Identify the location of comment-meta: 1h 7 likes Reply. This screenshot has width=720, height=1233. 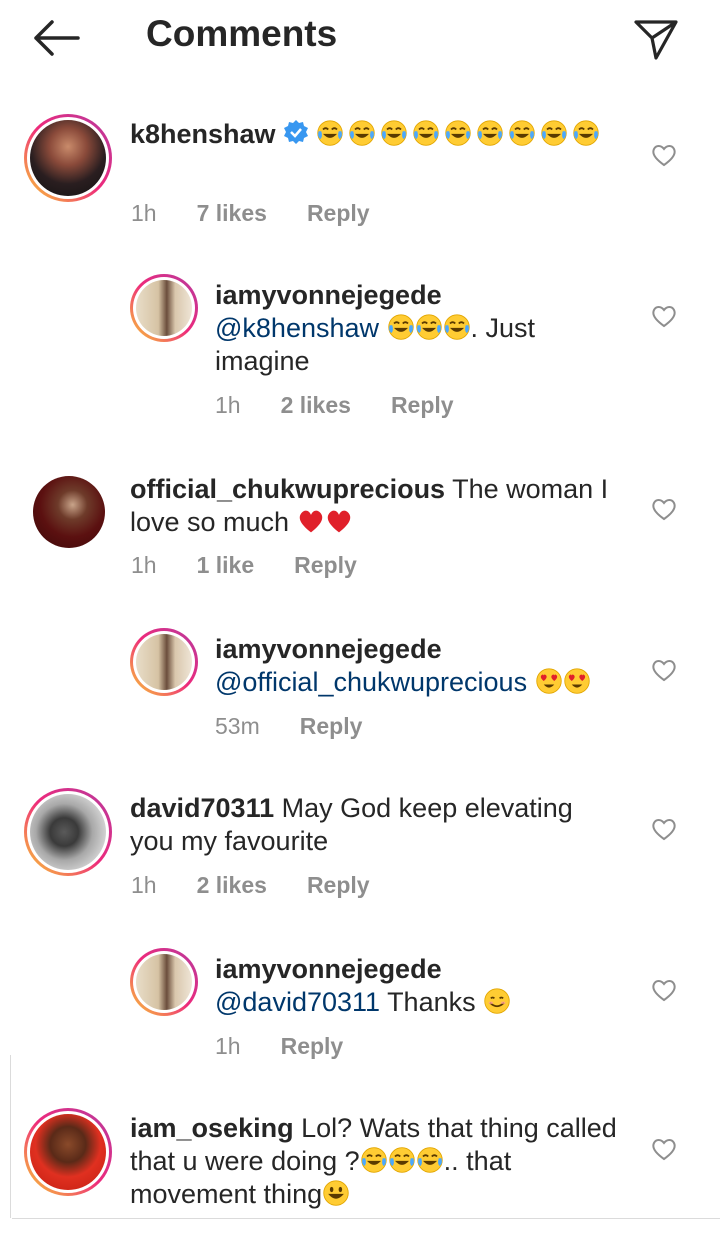
(270, 213).